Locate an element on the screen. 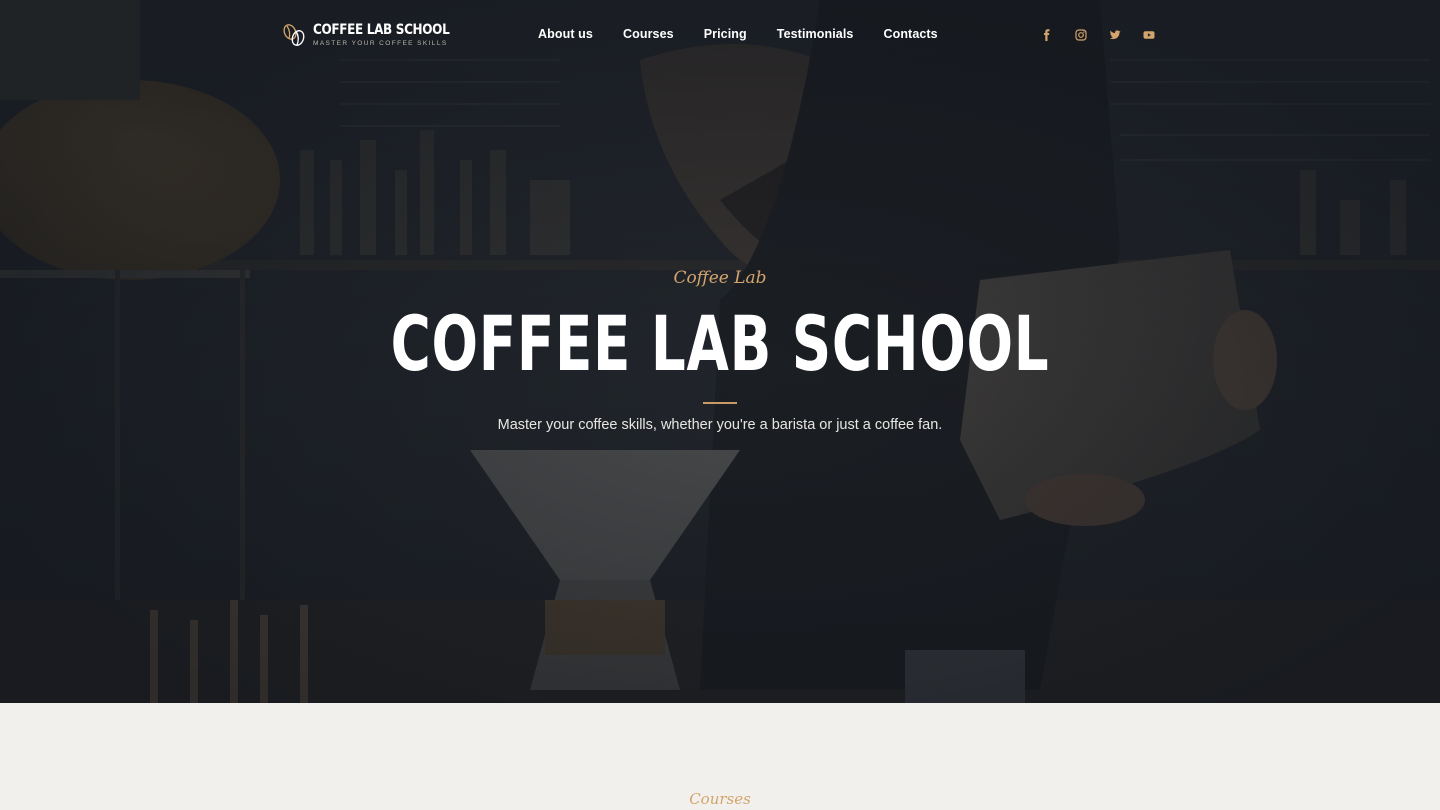 This screenshot has height=810, width=1440. courses-section-eyebrow: Courses is located at coordinates (720, 799).